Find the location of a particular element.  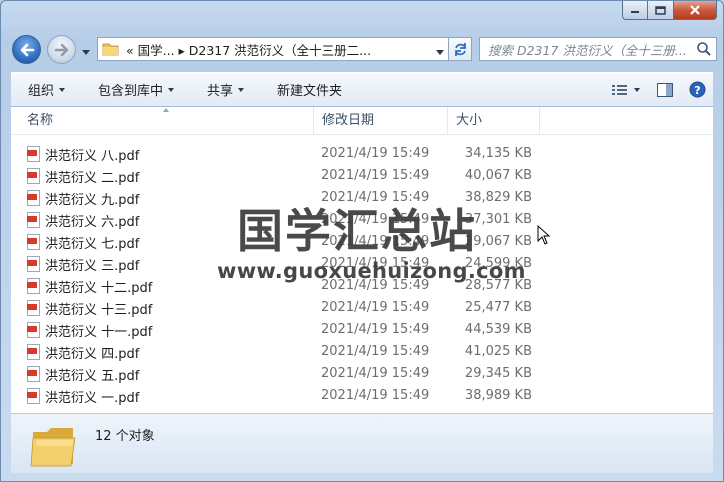

organize-menu: 组织 is located at coordinates (46, 89).